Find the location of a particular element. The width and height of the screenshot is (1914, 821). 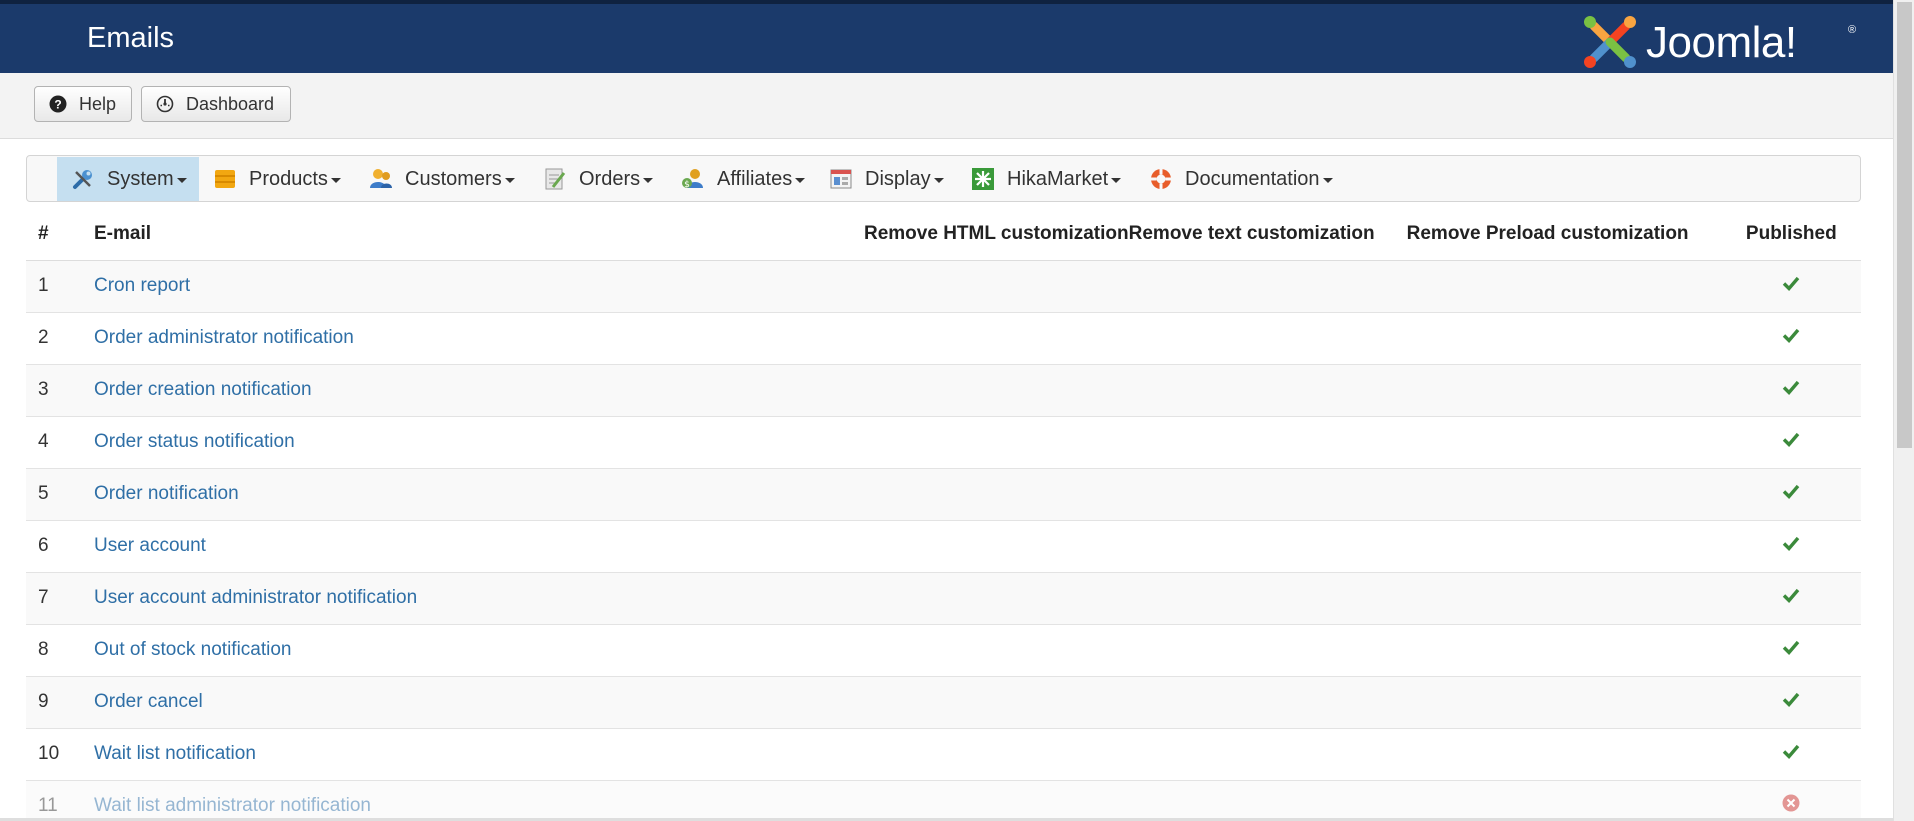

row-number: 4 is located at coordinates (60, 441).